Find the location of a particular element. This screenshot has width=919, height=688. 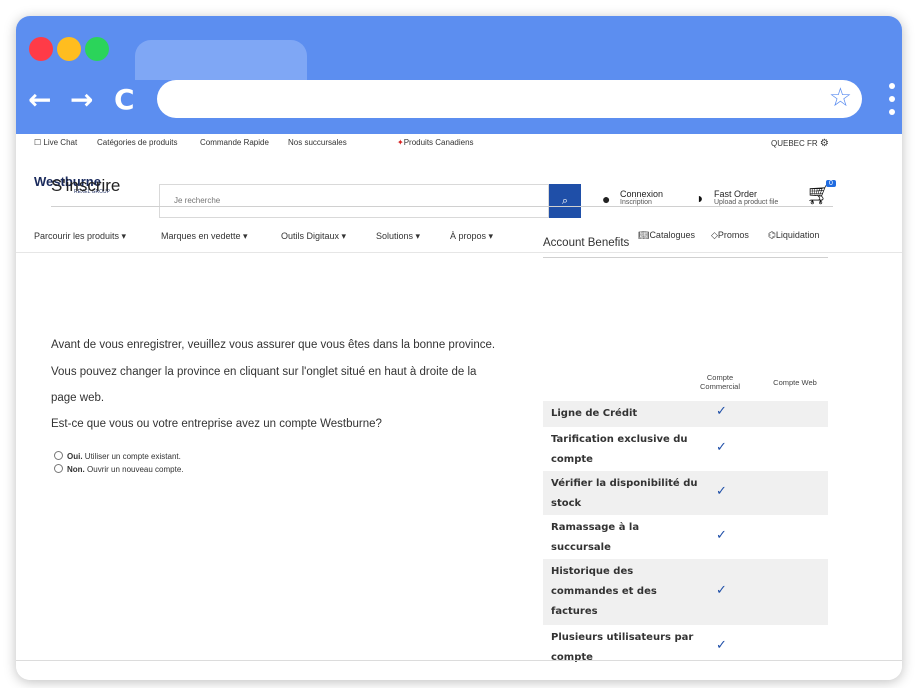

benefit-label: Tarification exclusive du compte is located at coordinates (619, 449).